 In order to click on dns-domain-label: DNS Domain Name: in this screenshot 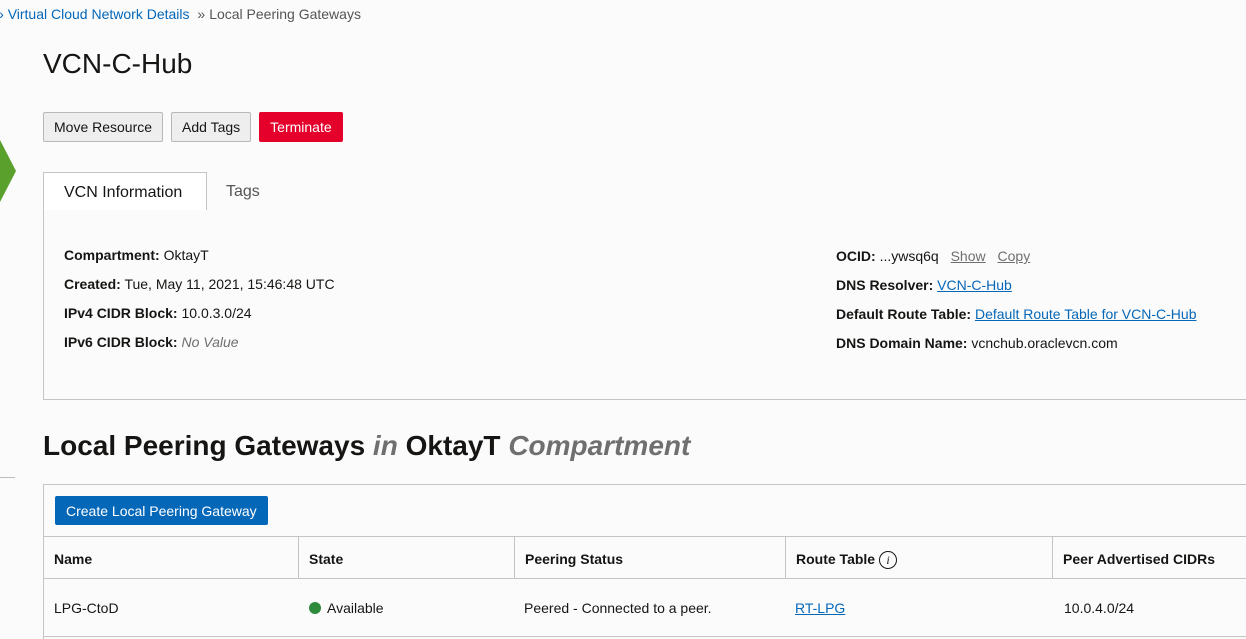, I will do `click(902, 343)`.